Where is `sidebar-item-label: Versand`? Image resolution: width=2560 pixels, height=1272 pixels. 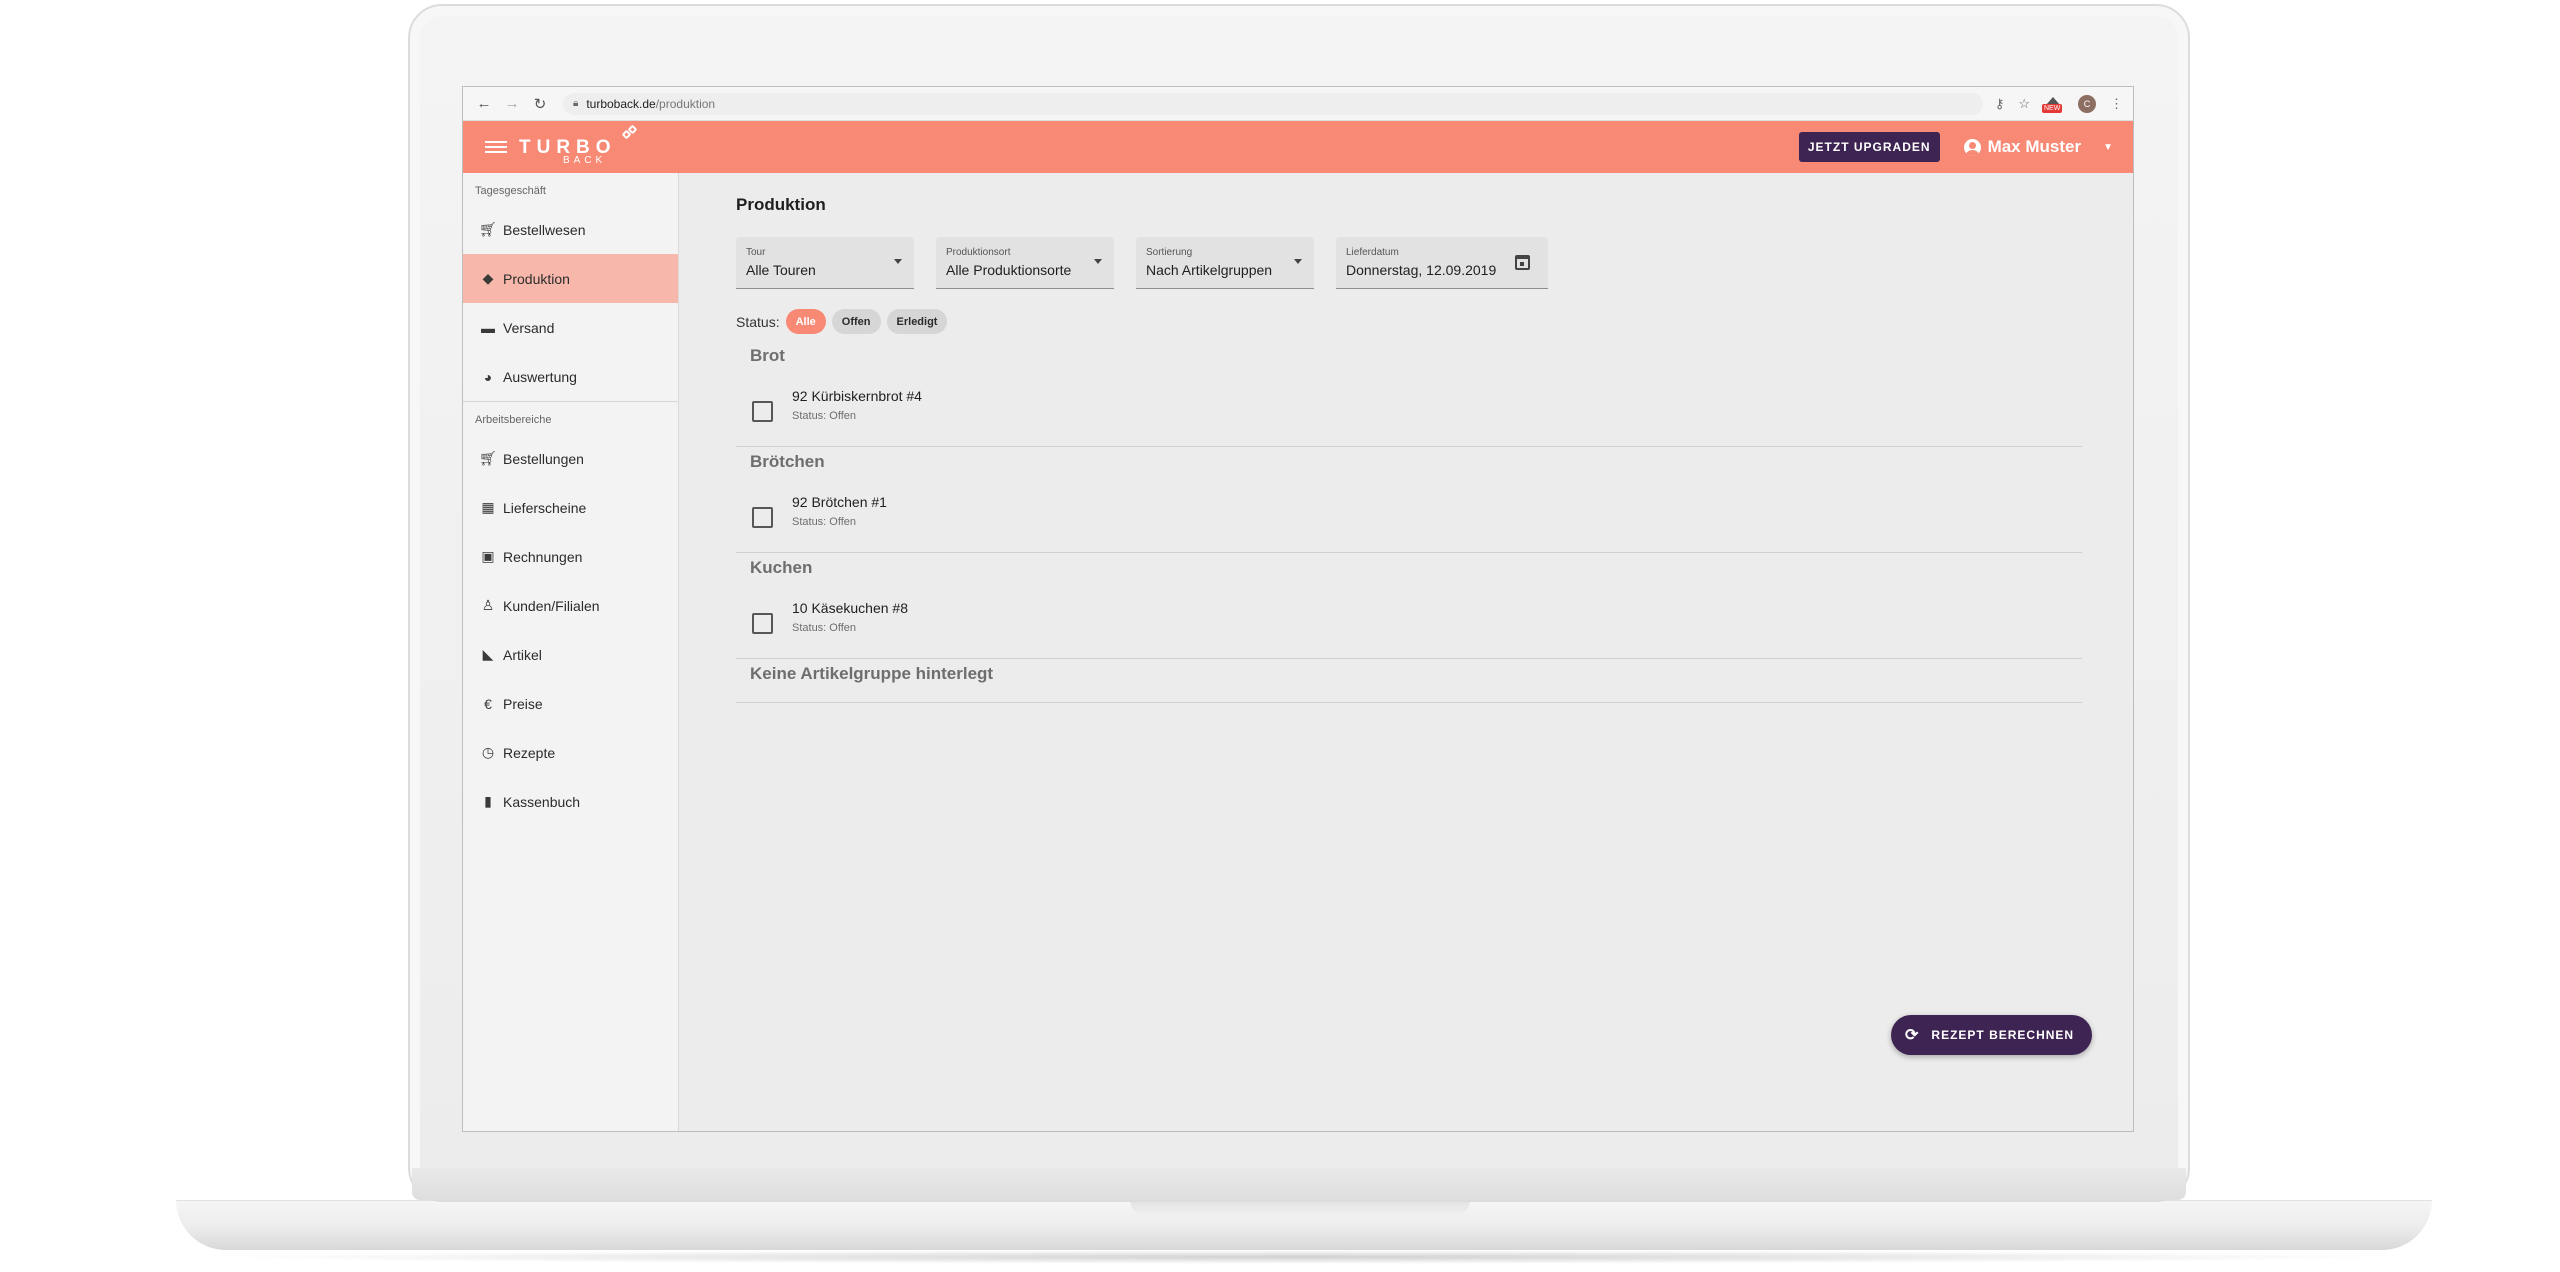 sidebar-item-label: Versand is located at coordinates (529, 327).